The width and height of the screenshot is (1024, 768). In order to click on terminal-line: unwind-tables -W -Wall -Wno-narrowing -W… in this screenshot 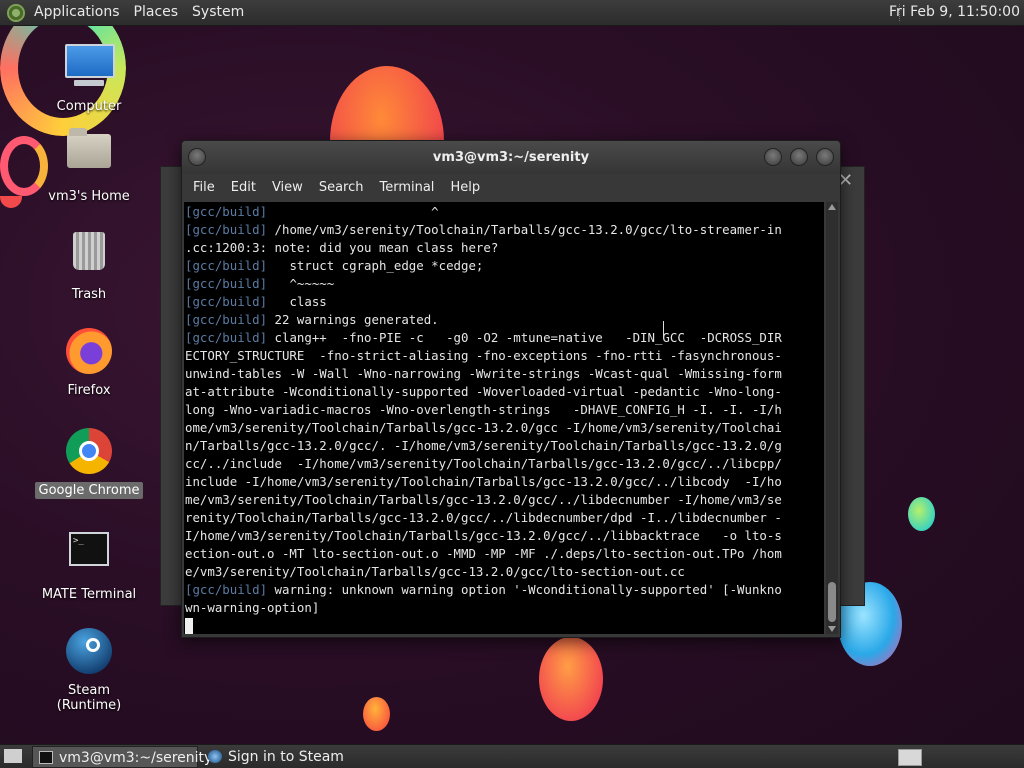, I will do `click(504, 374)`.